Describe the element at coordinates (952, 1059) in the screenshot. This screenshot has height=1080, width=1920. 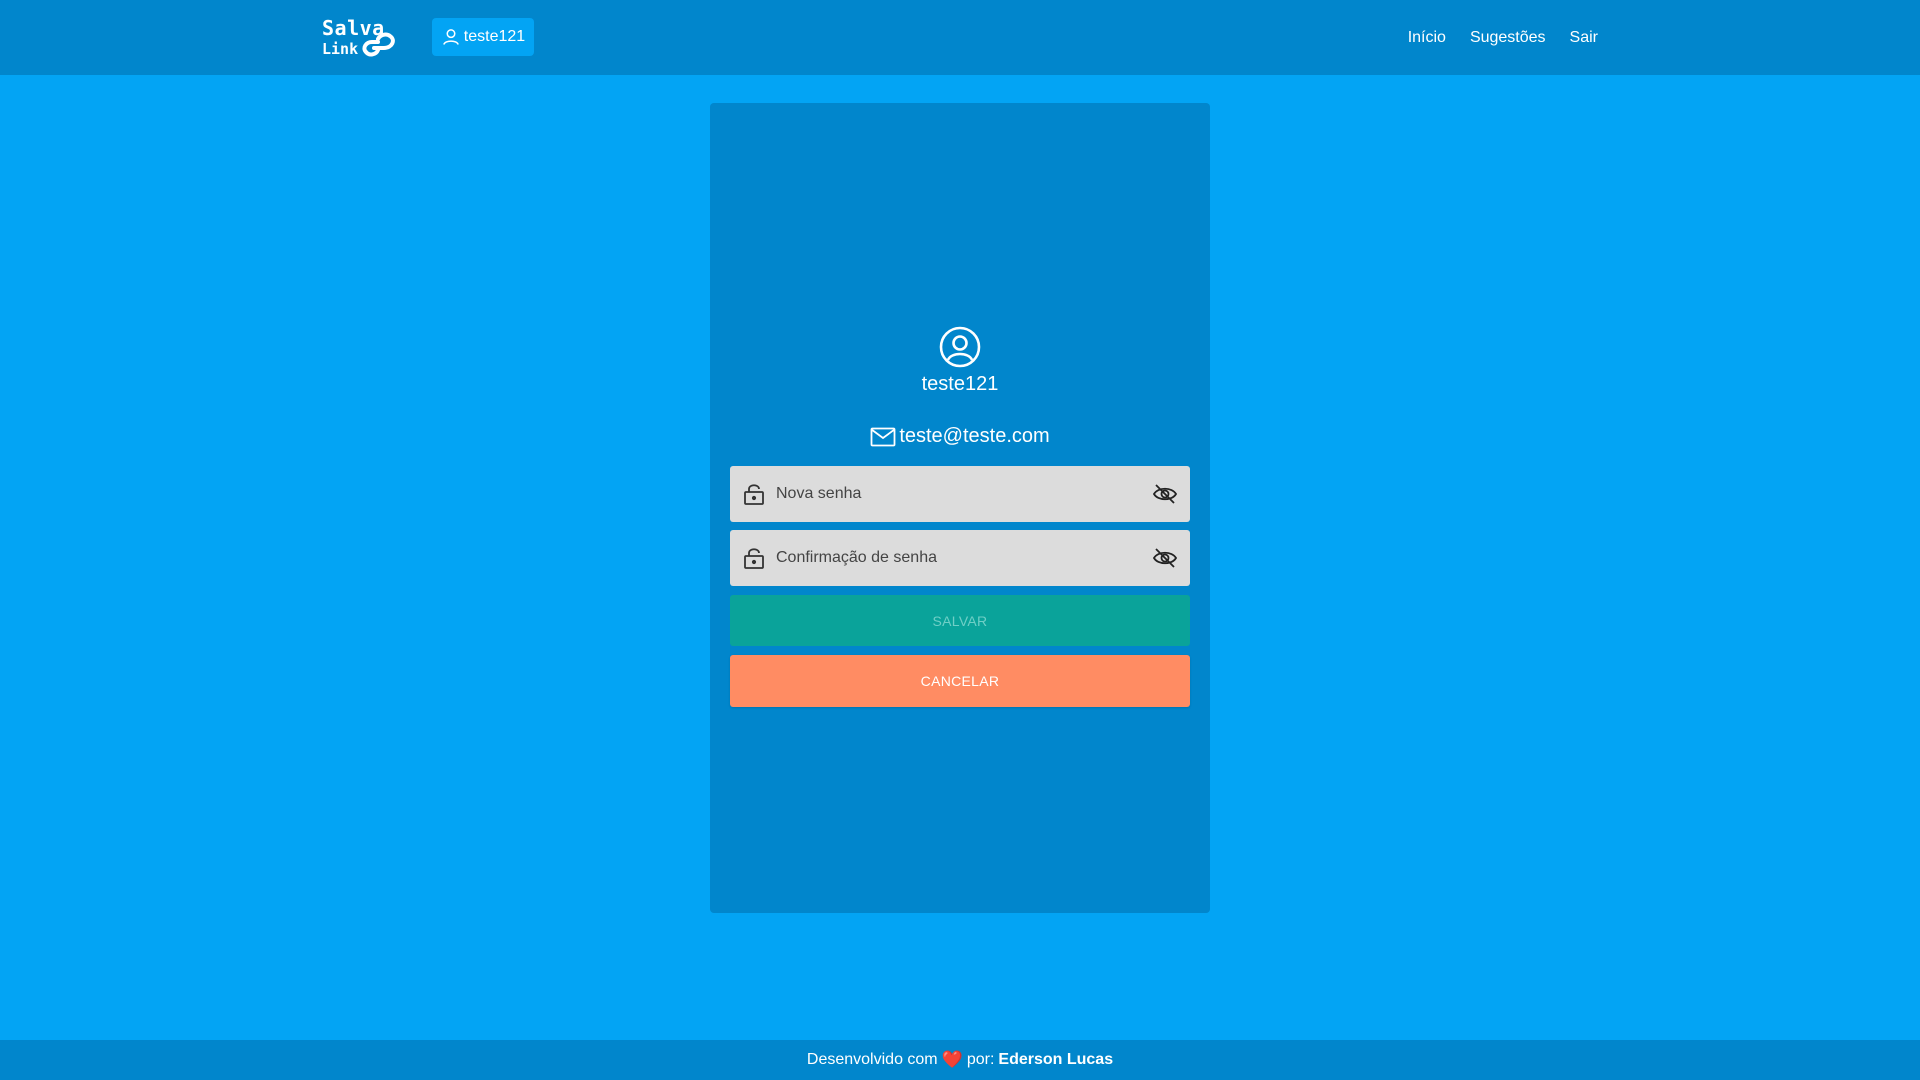
I see `heart-icon: ❤️` at that location.